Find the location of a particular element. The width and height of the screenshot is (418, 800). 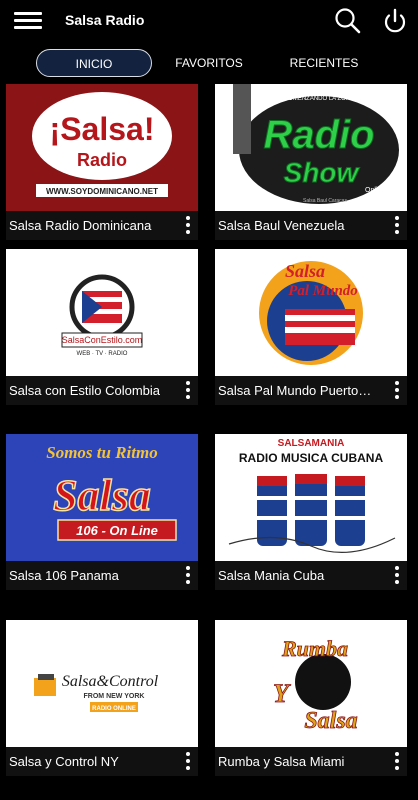

search-icon is located at coordinates (348, 21).